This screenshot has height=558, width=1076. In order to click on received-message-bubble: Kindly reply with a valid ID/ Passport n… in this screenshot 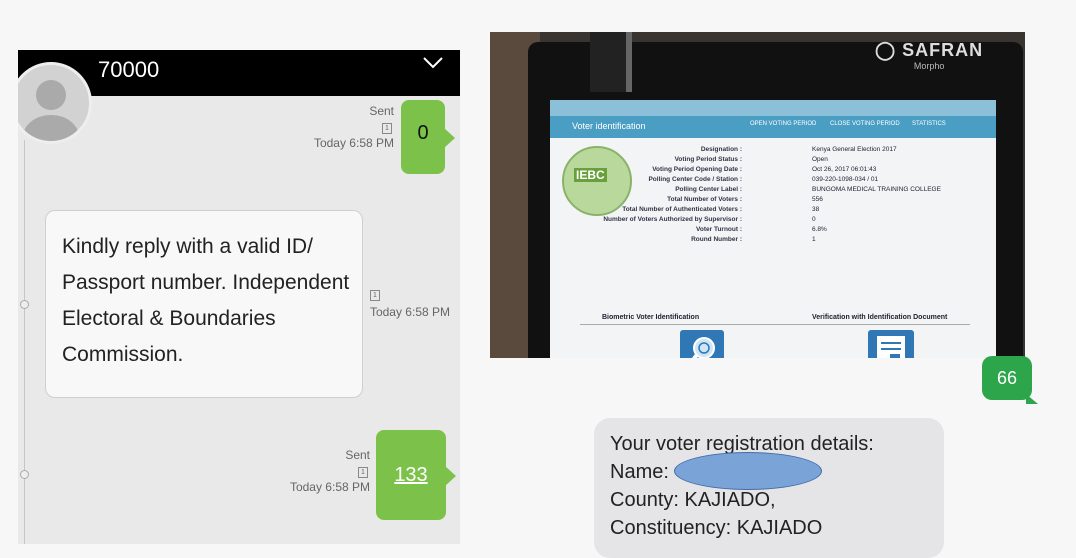, I will do `click(204, 304)`.